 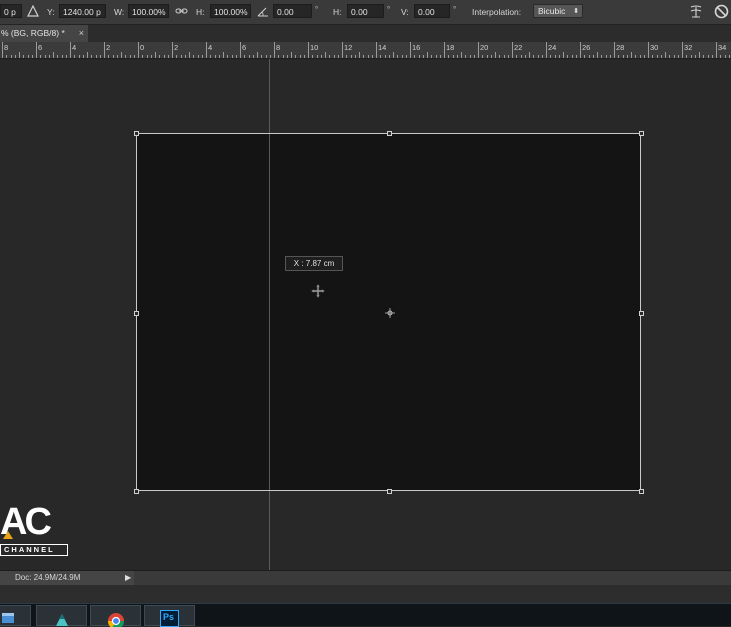 What do you see at coordinates (654, 47) in the screenshot?
I see `ruler-number: 30` at bounding box center [654, 47].